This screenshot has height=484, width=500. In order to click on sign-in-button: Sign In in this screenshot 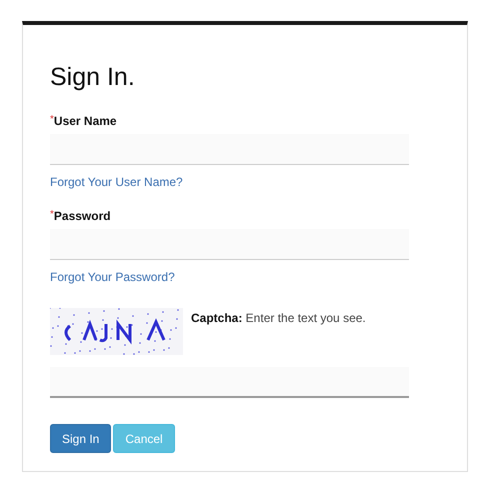, I will do `click(81, 438)`.